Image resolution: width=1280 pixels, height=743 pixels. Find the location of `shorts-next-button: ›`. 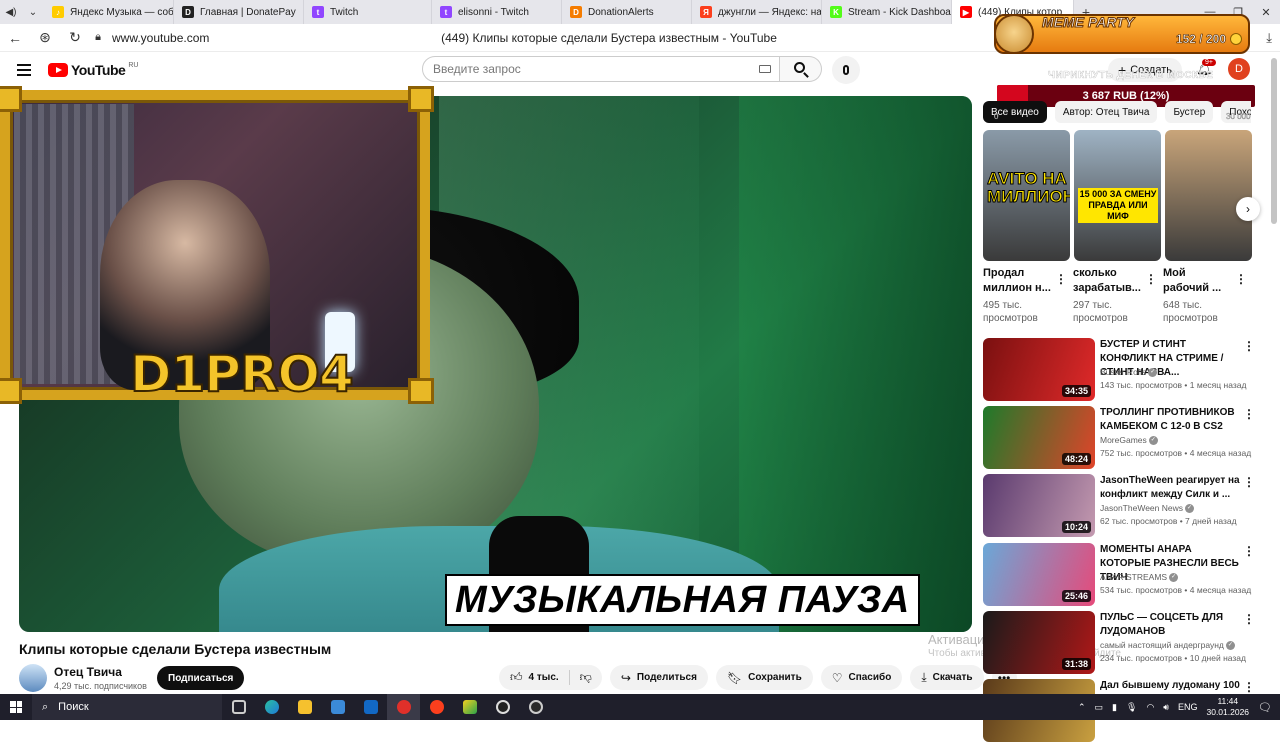

shorts-next-button: › is located at coordinates (1248, 209).